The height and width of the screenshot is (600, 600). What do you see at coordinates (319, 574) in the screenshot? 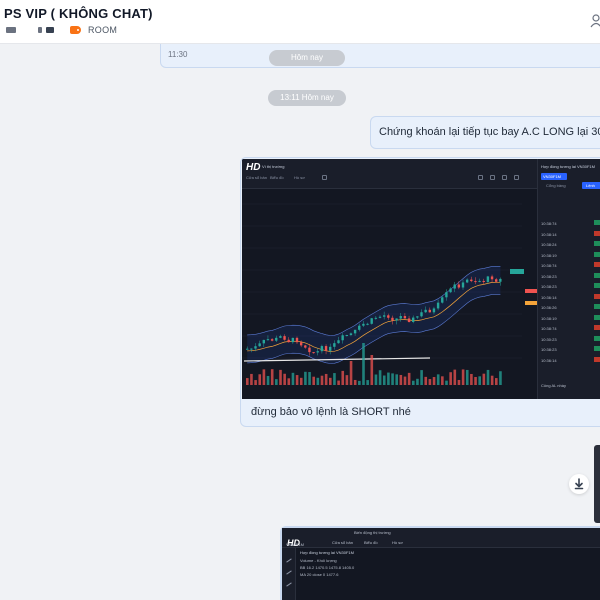
I see `indicator-ma: MA 20 close 0 1477.6` at bounding box center [319, 574].